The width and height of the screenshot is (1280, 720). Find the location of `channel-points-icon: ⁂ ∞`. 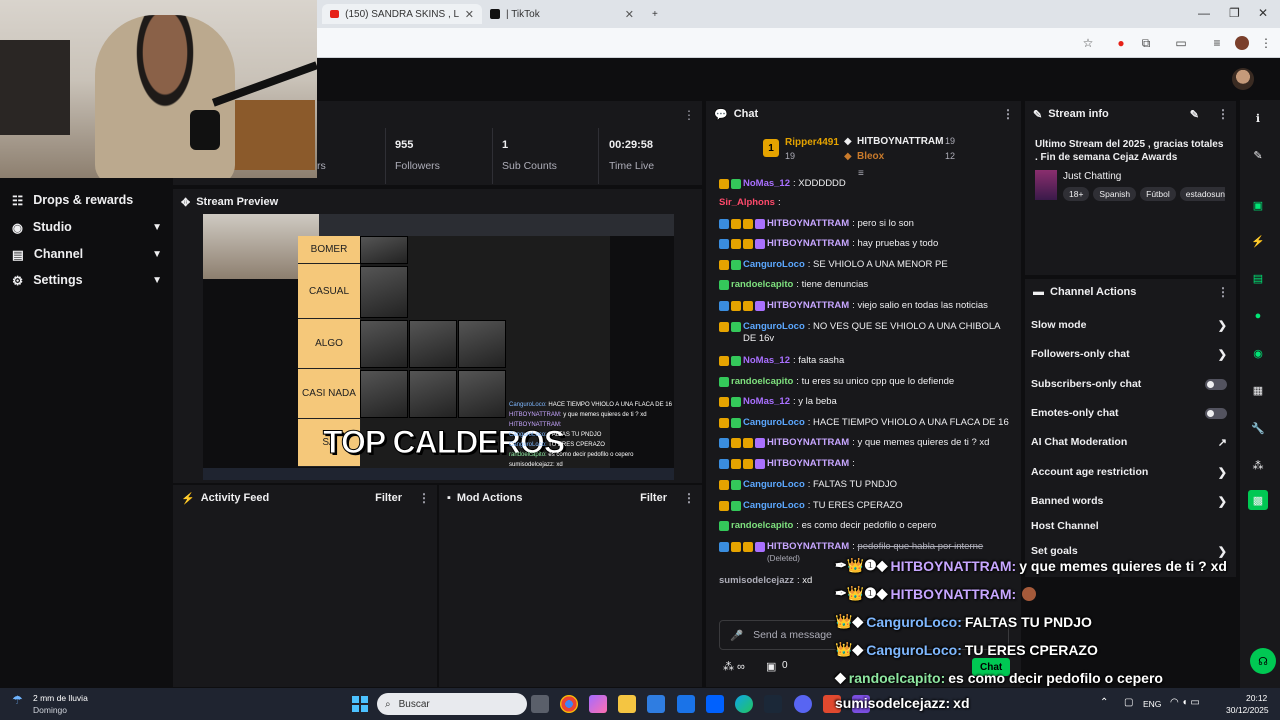

channel-points-icon: ⁂ ∞ is located at coordinates (734, 666).